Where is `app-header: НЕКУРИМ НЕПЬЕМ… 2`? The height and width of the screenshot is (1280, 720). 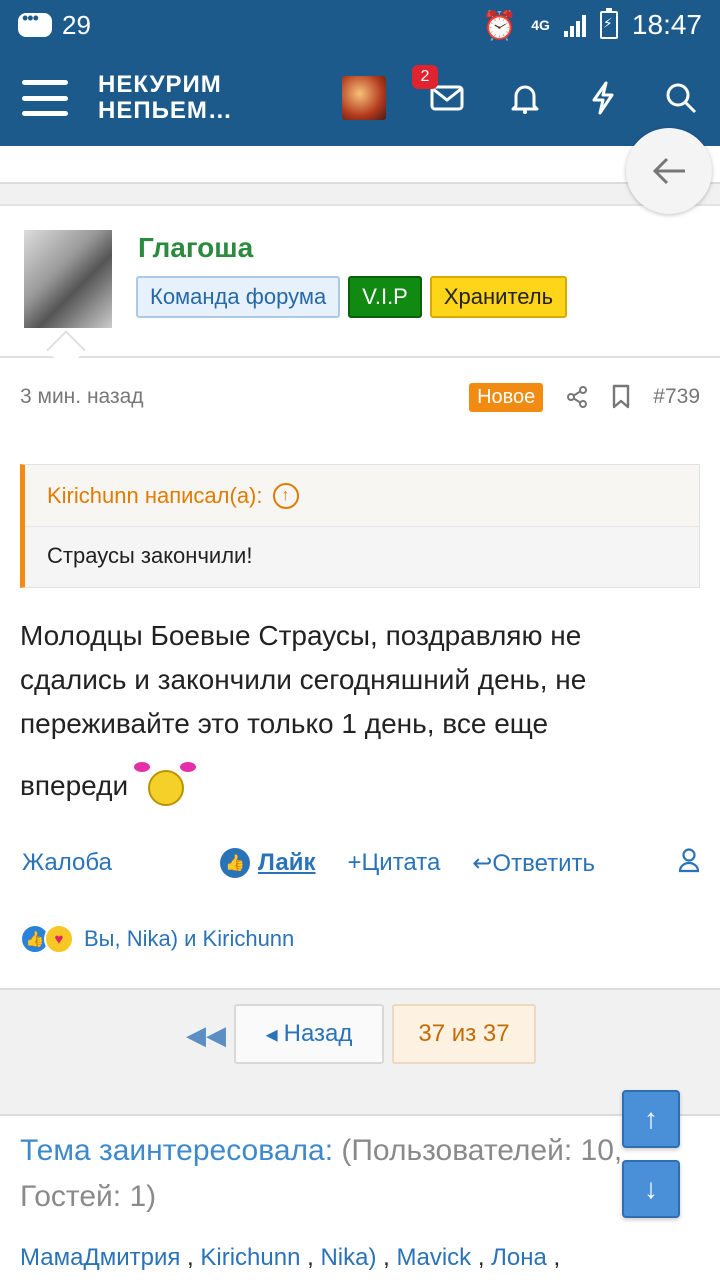
app-header: НЕКУРИМ НЕПЬЕМ… 2 is located at coordinates (360, 98).